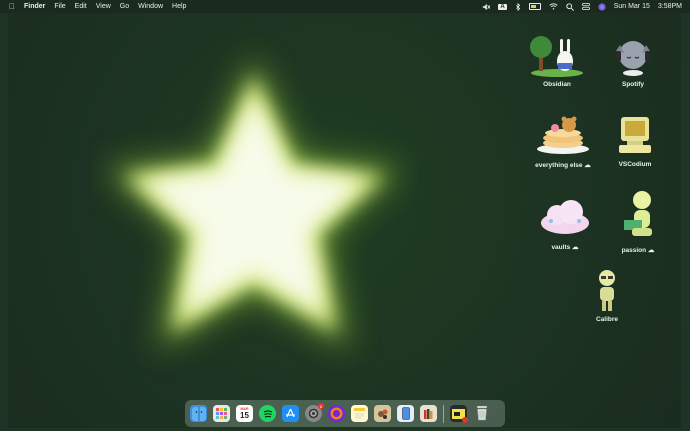 This screenshot has height=431, width=690. I want to click on dock-launchpad-icon, so click(221, 413).